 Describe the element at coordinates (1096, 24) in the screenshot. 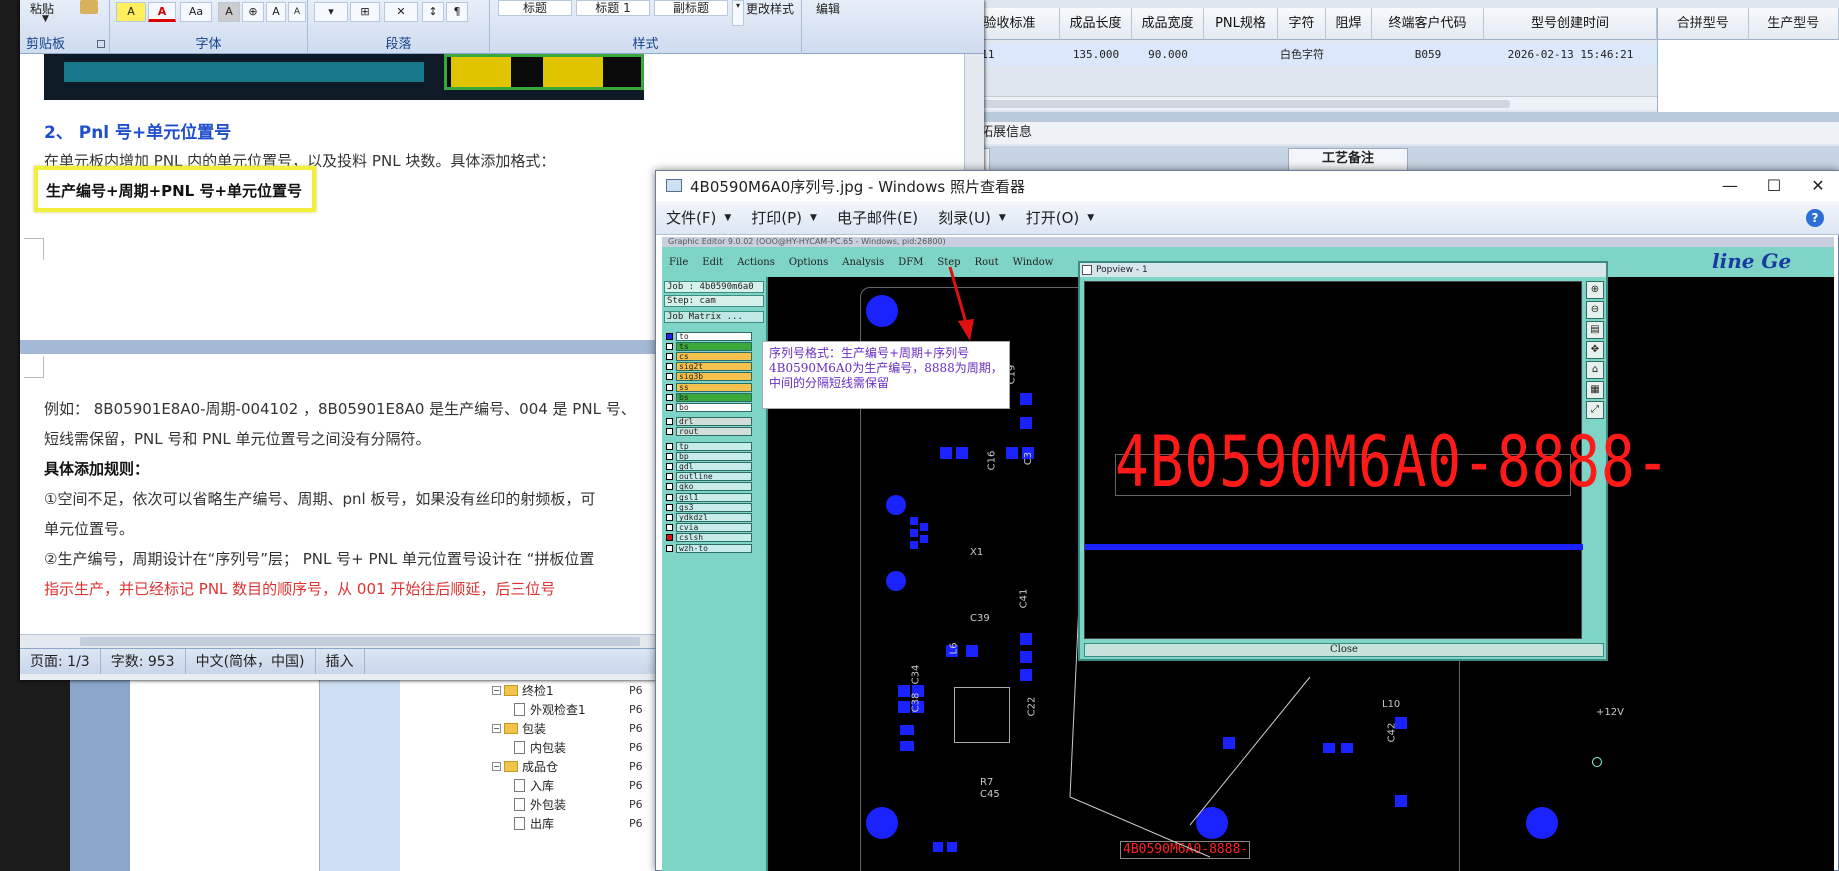

I see `col-header: 成品长度` at that location.